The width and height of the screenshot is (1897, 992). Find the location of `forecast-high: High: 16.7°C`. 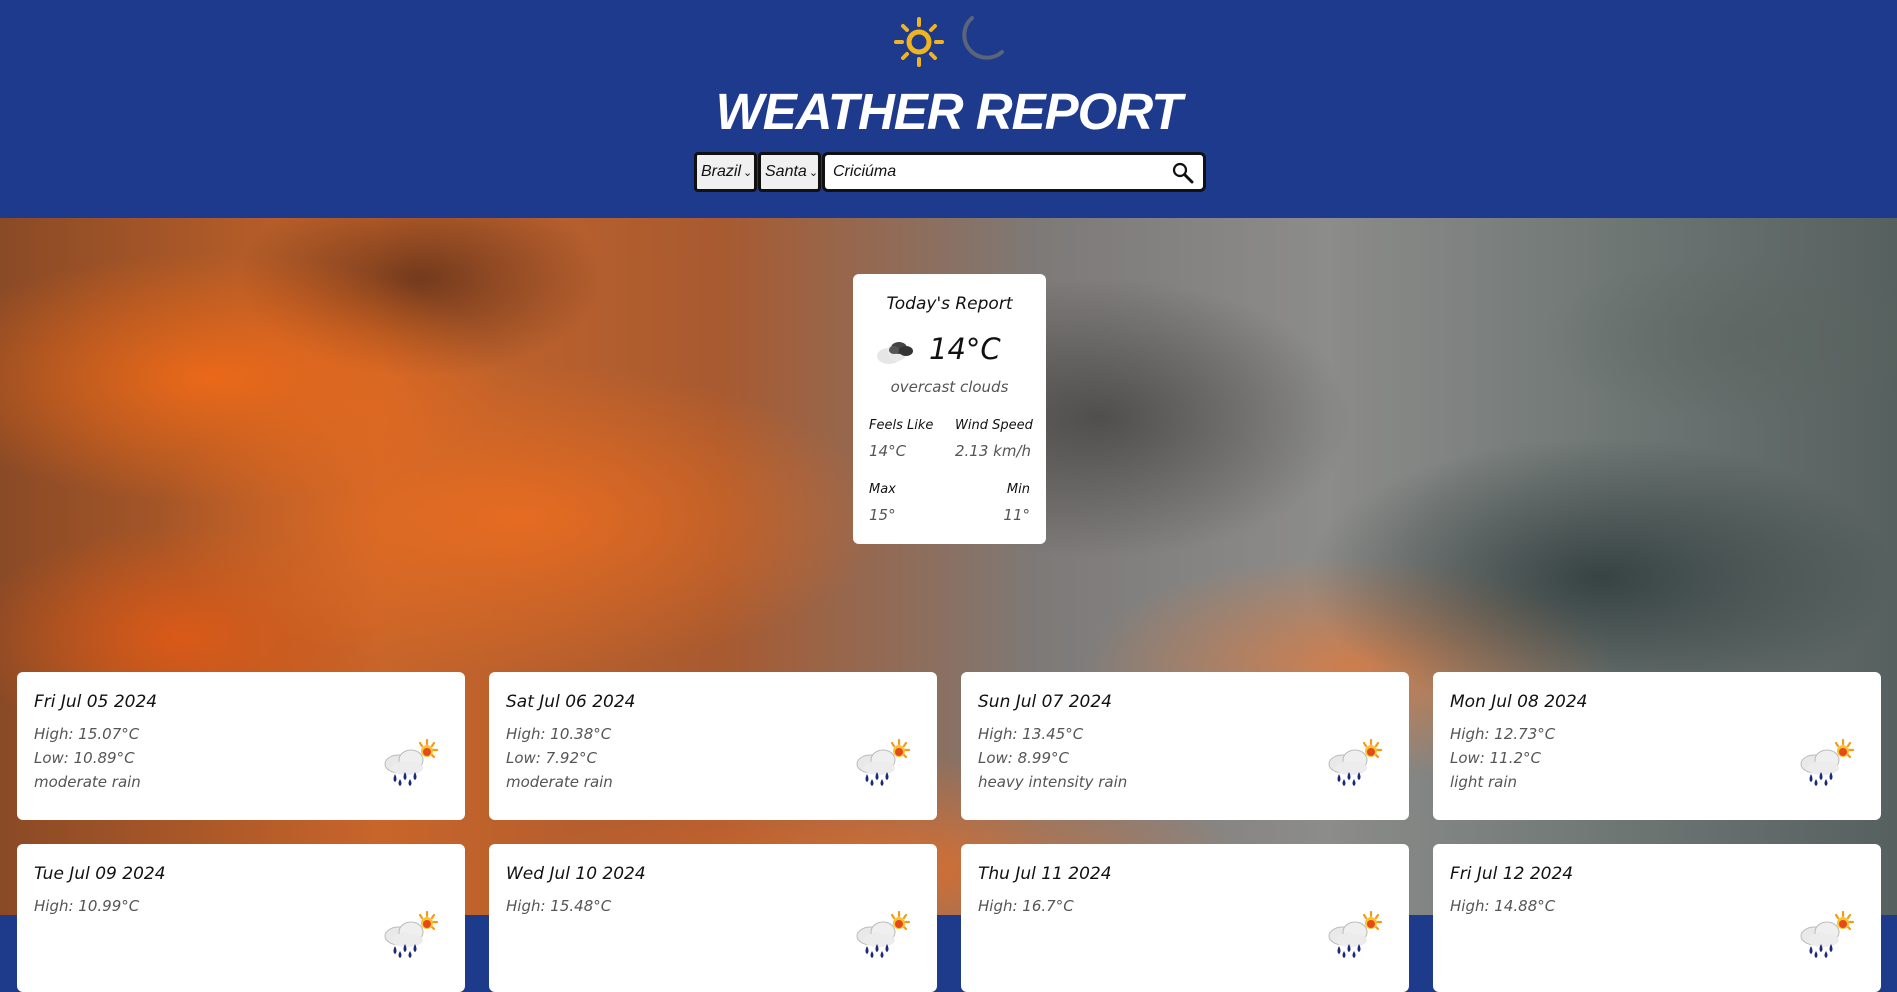

forecast-high: High: 16.7°C is located at coordinates (1026, 906).